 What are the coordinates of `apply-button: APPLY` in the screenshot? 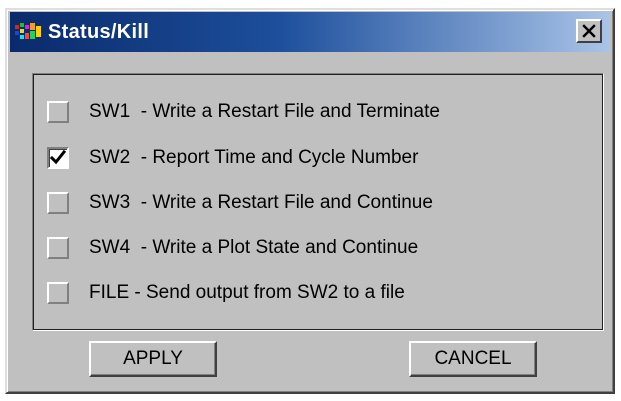 It's located at (153, 359).